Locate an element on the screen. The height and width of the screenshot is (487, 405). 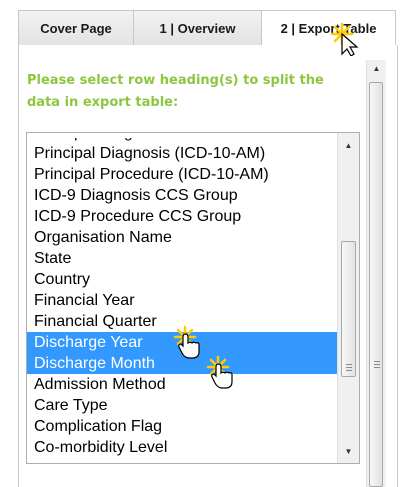
panel-scroll-thumb is located at coordinates (376, 284).